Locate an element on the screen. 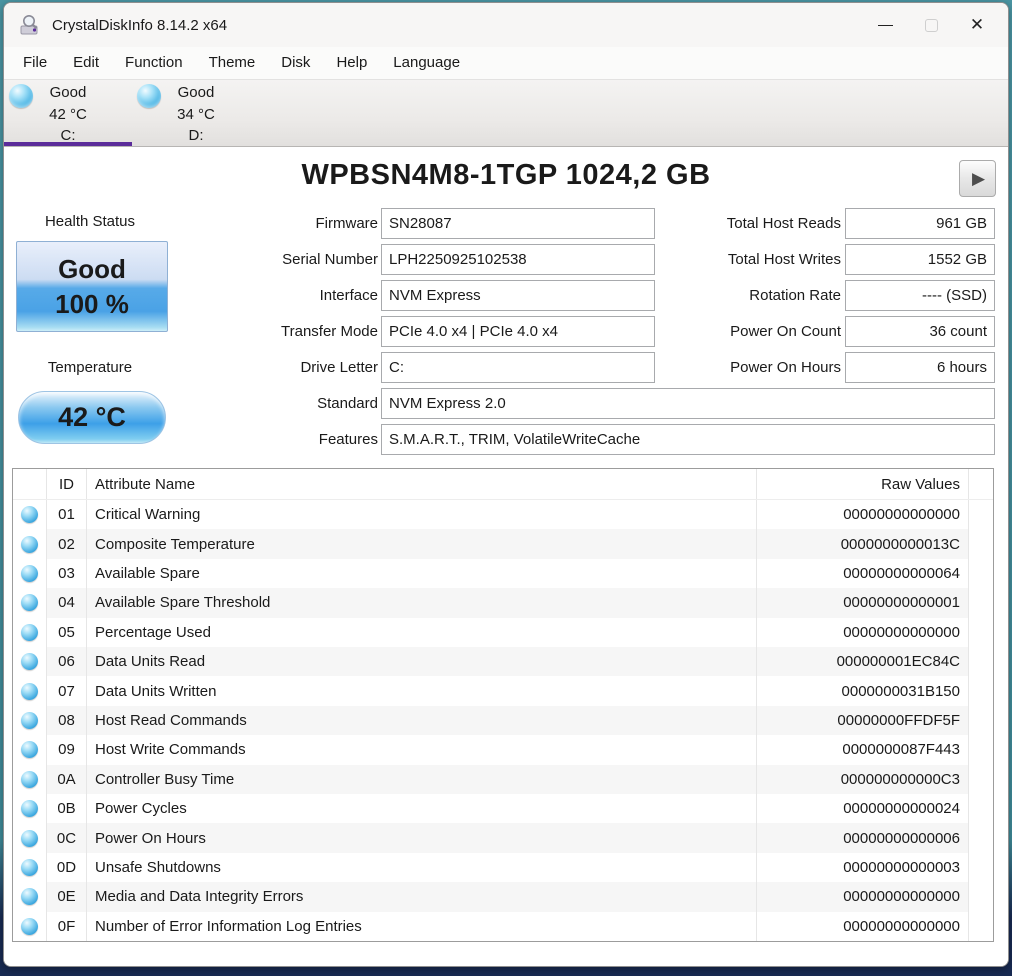  attribute-name: Host Read Commands is located at coordinates (422, 720).